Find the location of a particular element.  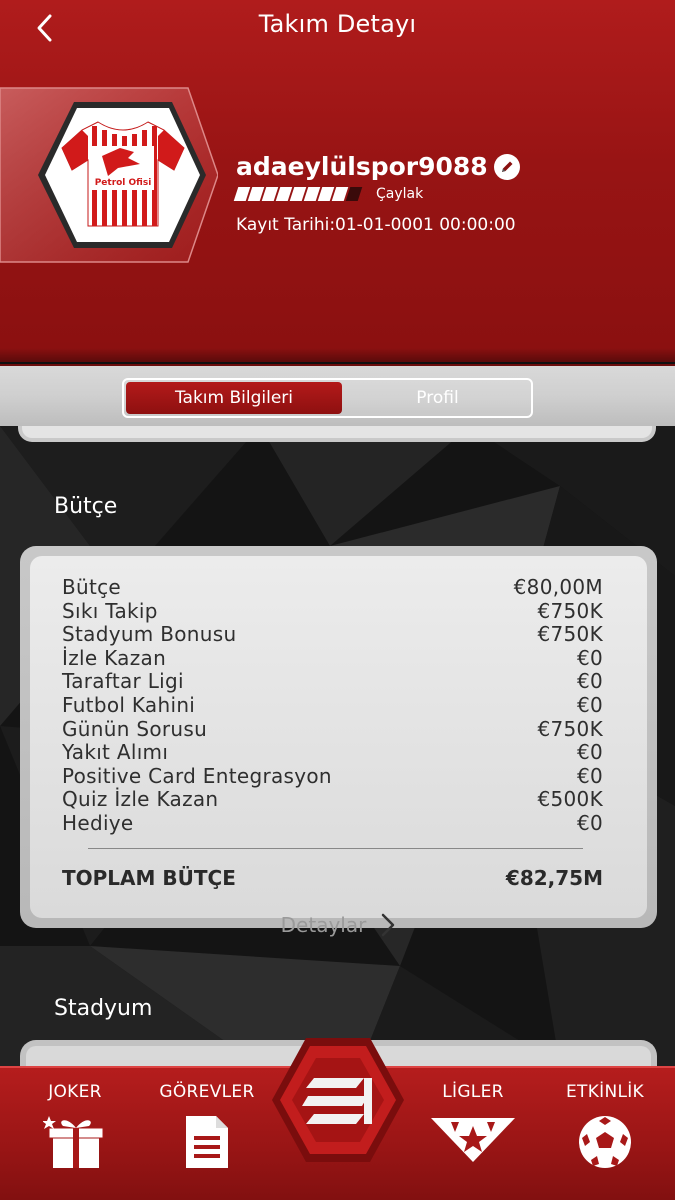

budget-row-label: Bütçe is located at coordinates (92, 587).